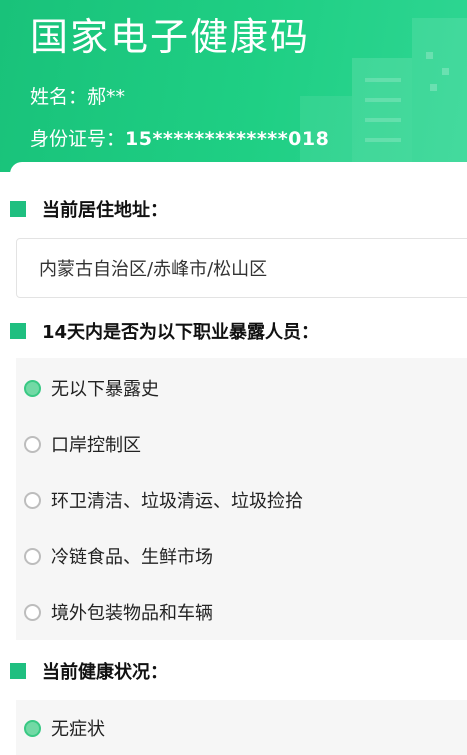  What do you see at coordinates (96, 445) in the screenshot?
I see `exposure-option-label: 口岸控制区` at bounding box center [96, 445].